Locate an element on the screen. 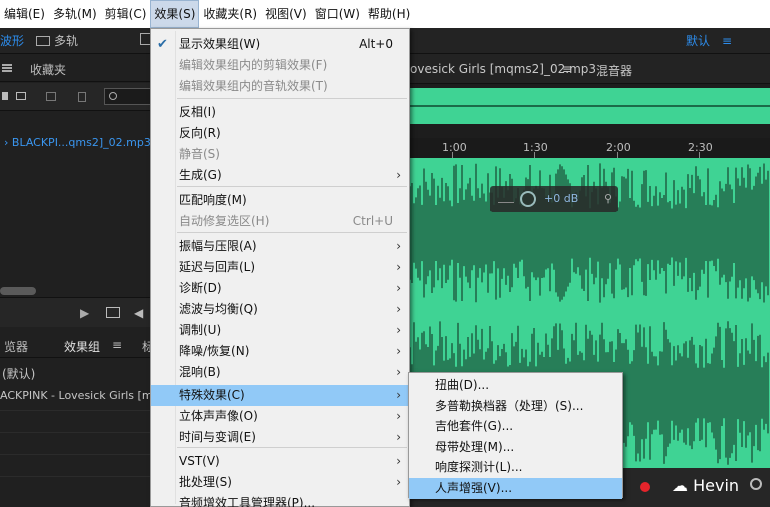 The height and width of the screenshot is (507, 770). ruler-label: 2:00 is located at coordinates (618, 147).